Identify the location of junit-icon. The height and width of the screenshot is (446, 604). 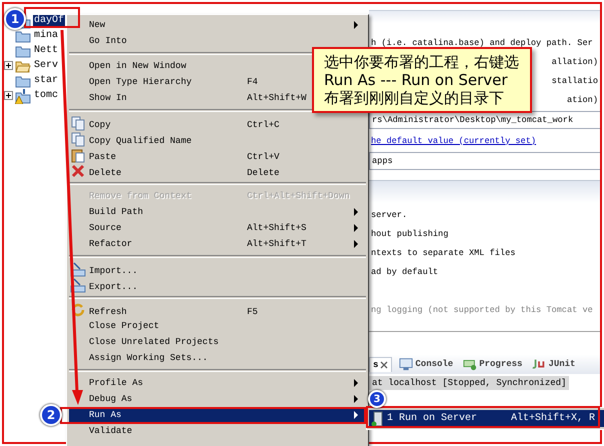
(539, 364).